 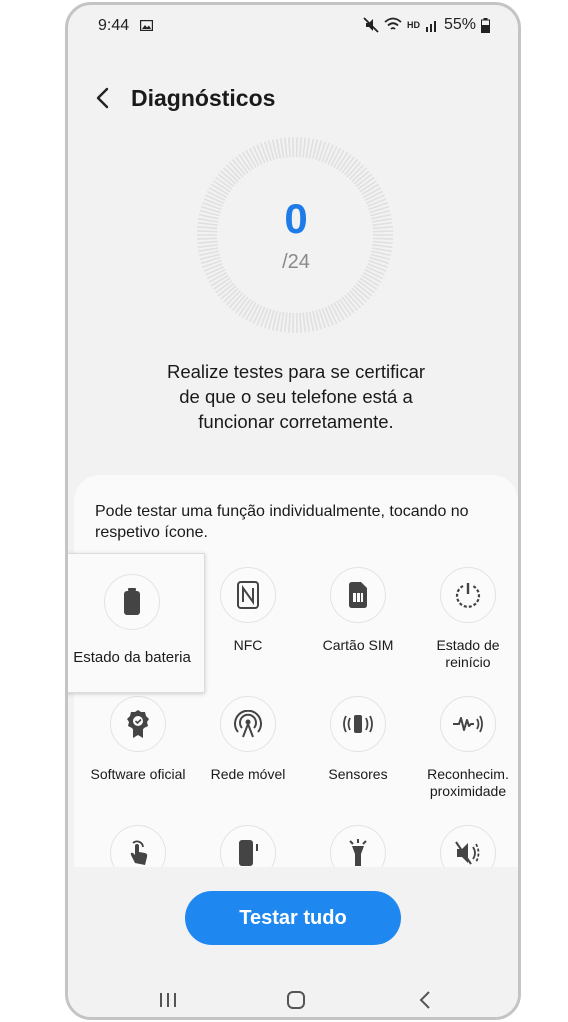 I want to click on description-line: de que o seu telefone está a, so click(x=296, y=396).